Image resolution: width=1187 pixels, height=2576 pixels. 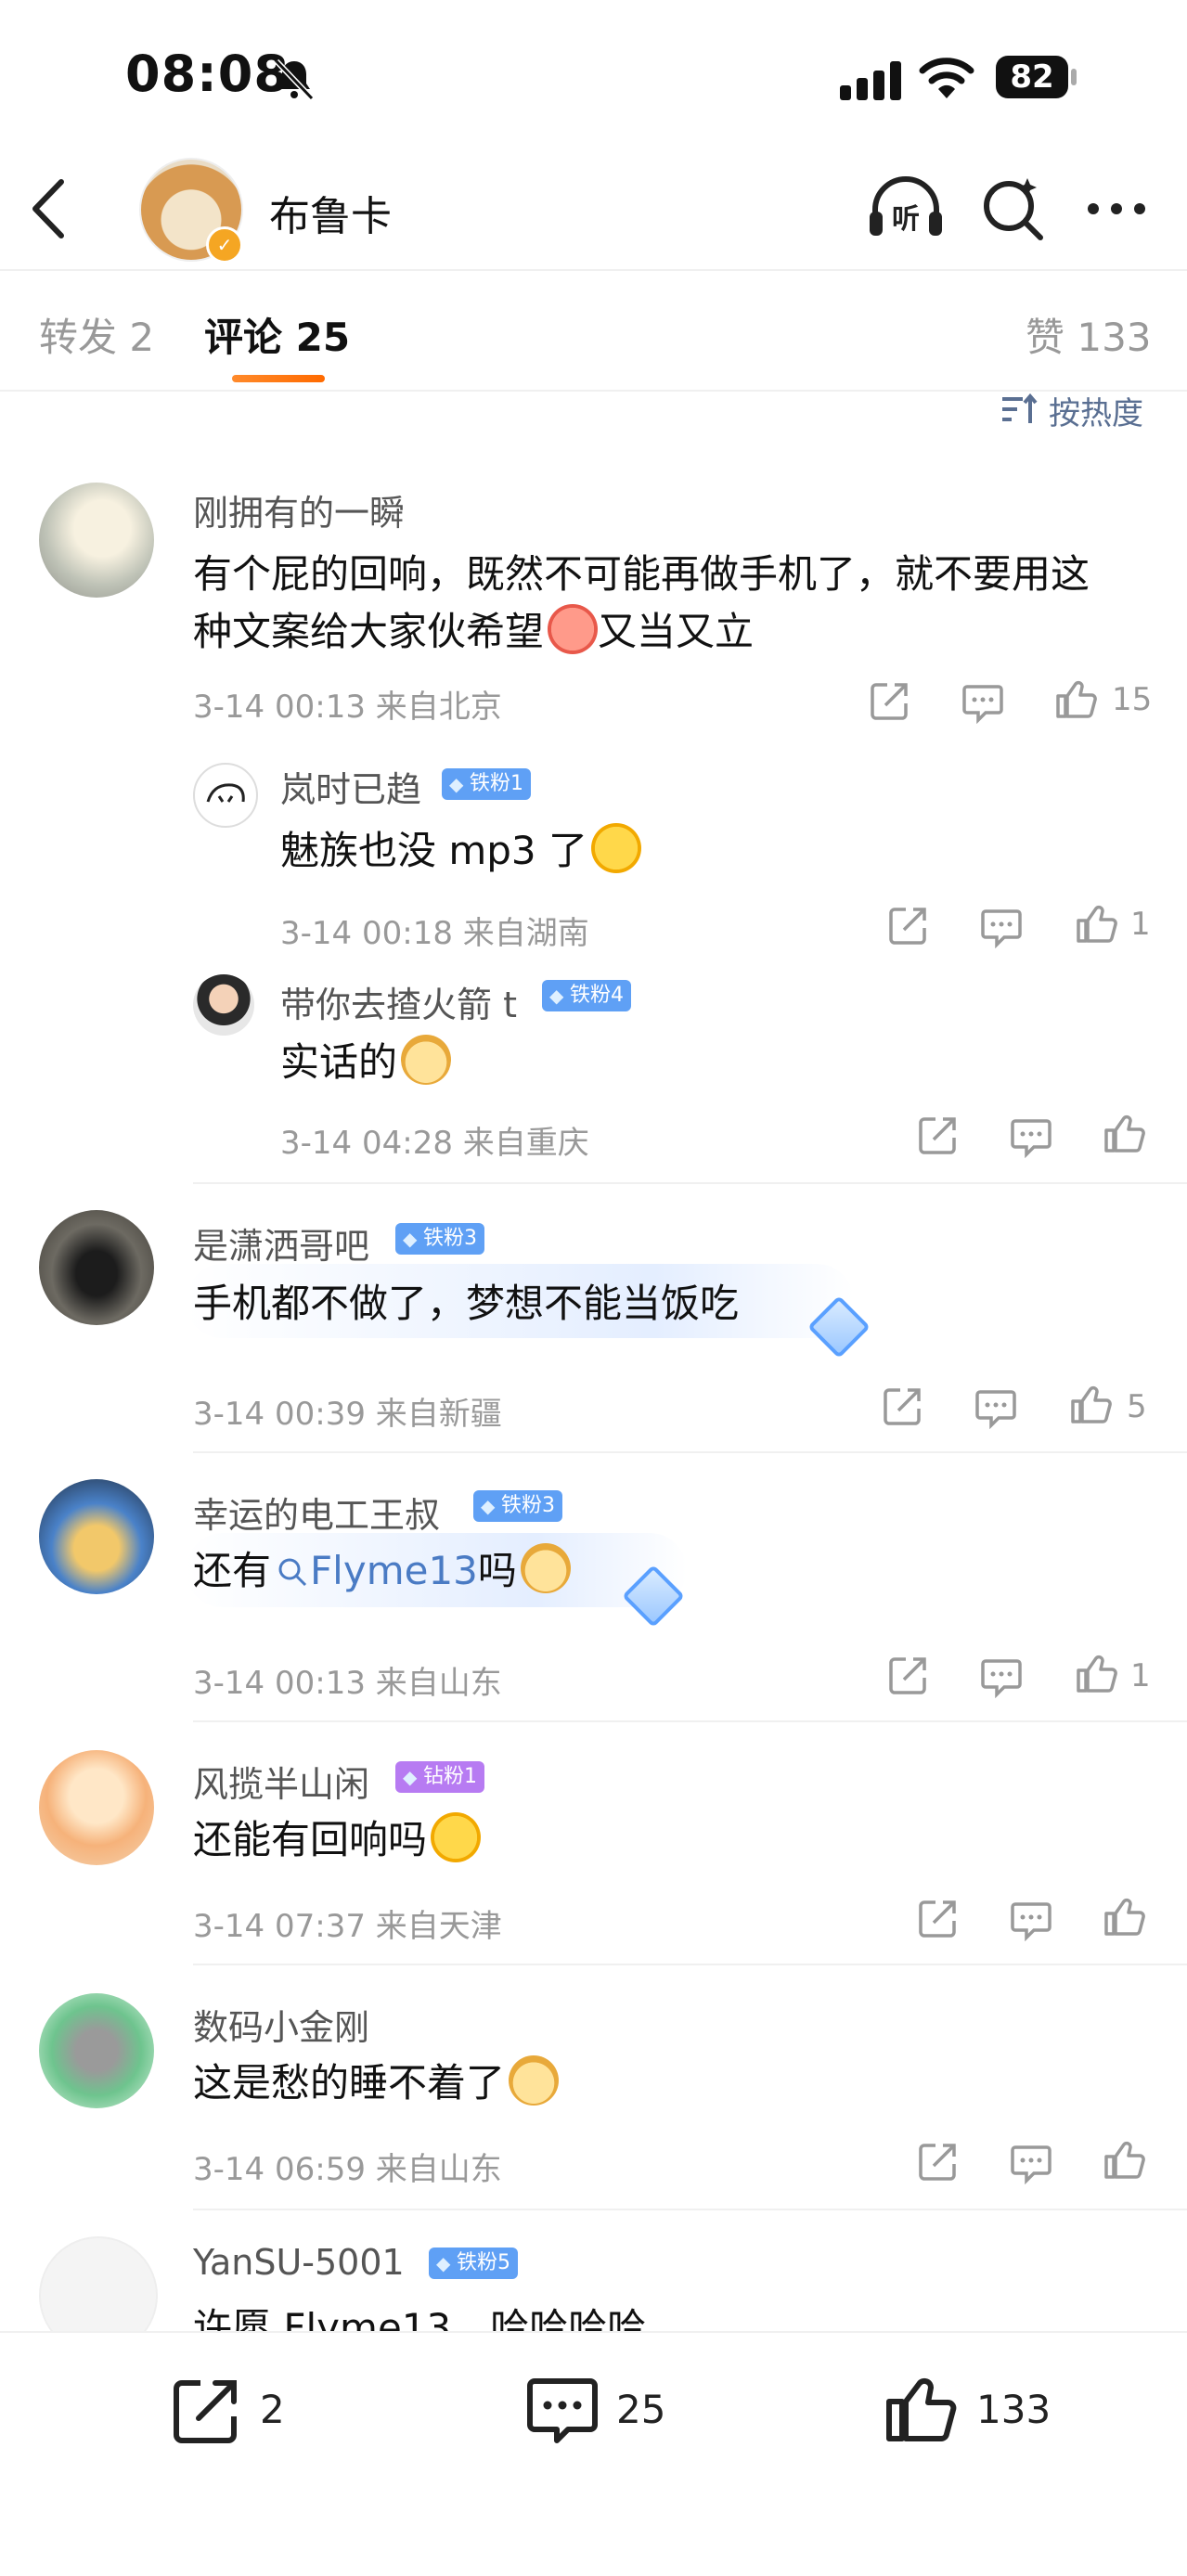 I want to click on tab-comments: 评论 25, so click(x=277, y=334).